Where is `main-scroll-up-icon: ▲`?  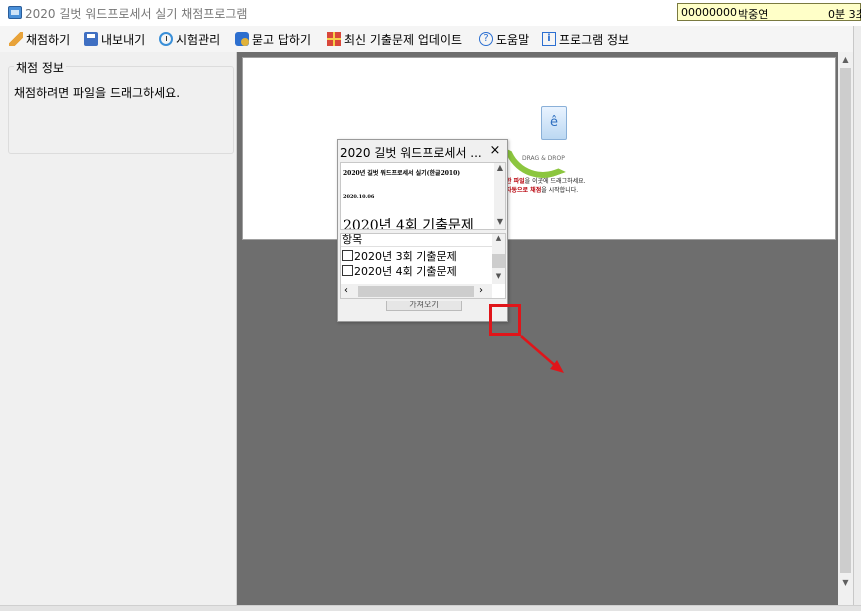
main-scroll-up-icon: ▲ is located at coordinates (845, 59).